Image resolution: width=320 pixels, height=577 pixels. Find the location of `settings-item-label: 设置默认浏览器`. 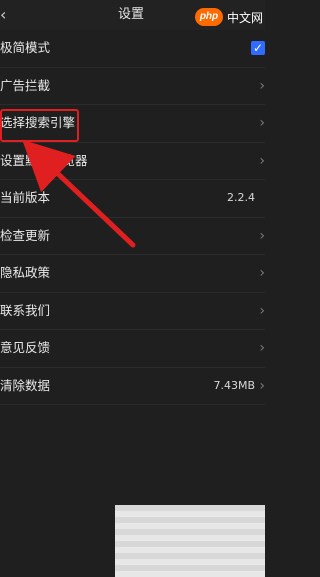

settings-item-label: 设置默认浏览器 is located at coordinates (44, 160).